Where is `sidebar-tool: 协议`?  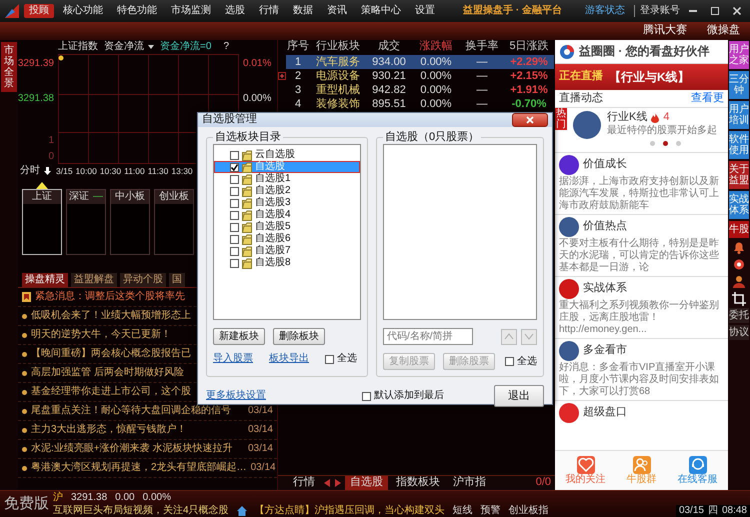
sidebar-tool: 协议 is located at coordinates (739, 332).